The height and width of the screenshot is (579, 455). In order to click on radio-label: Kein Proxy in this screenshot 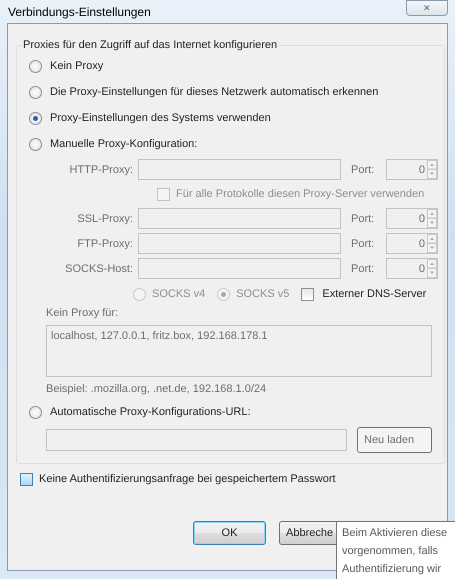, I will do `click(77, 66)`.